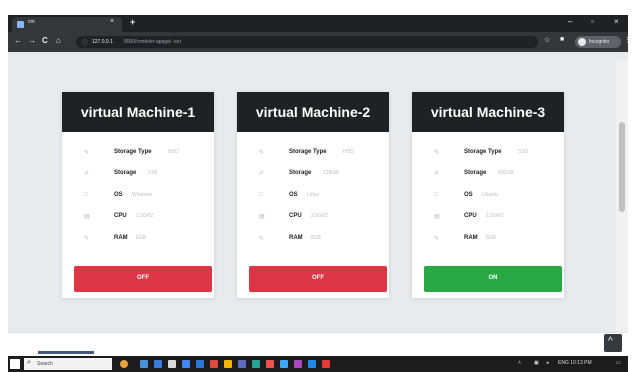 Image resolution: width=635 pixels, height=372 pixels. Describe the element at coordinates (318, 364) in the screenshot. I see `taskbar: ⌕ Search ˄ ▣ ◂ ENG 10:13 PM ▭` at that location.